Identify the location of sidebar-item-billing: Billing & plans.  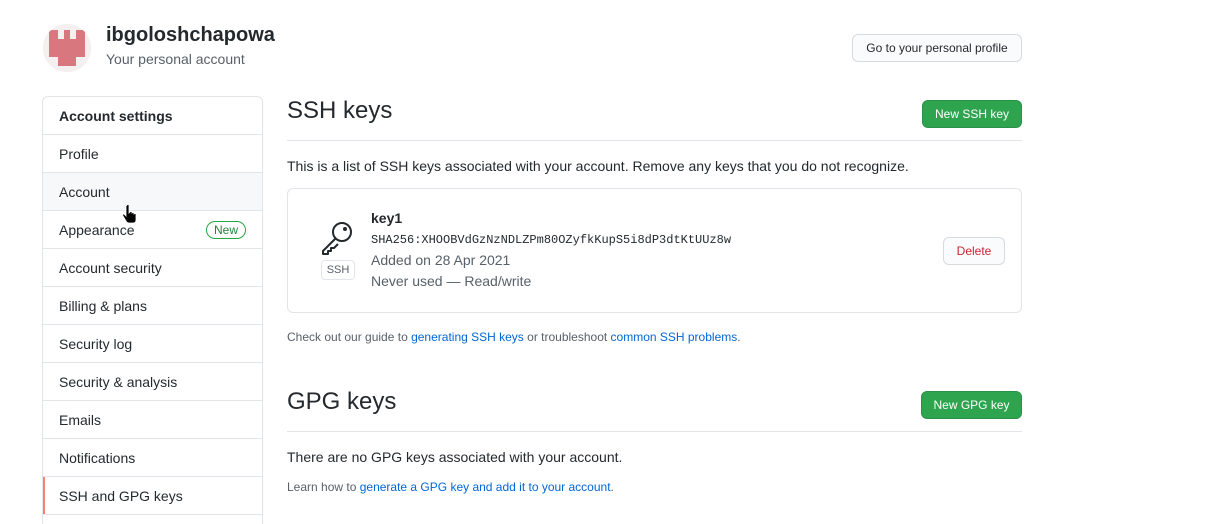
(152, 306).